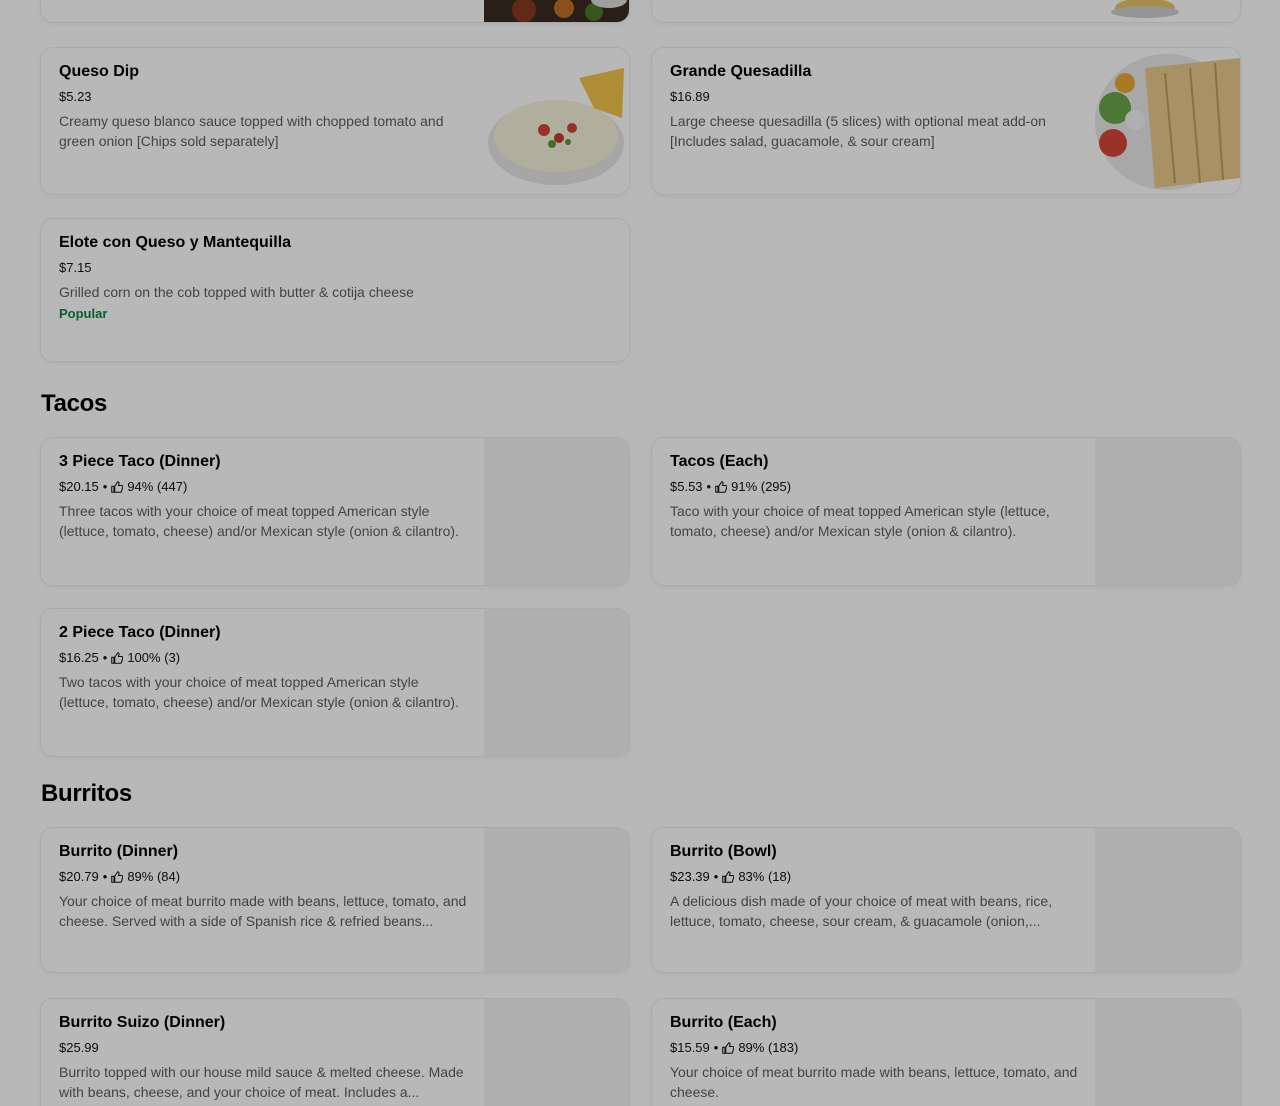 Image resolution: width=1280 pixels, height=1106 pixels. Describe the element at coordinates (265, 487) in the screenshot. I see `item-meta: $20.15 • 94% (447)` at that location.